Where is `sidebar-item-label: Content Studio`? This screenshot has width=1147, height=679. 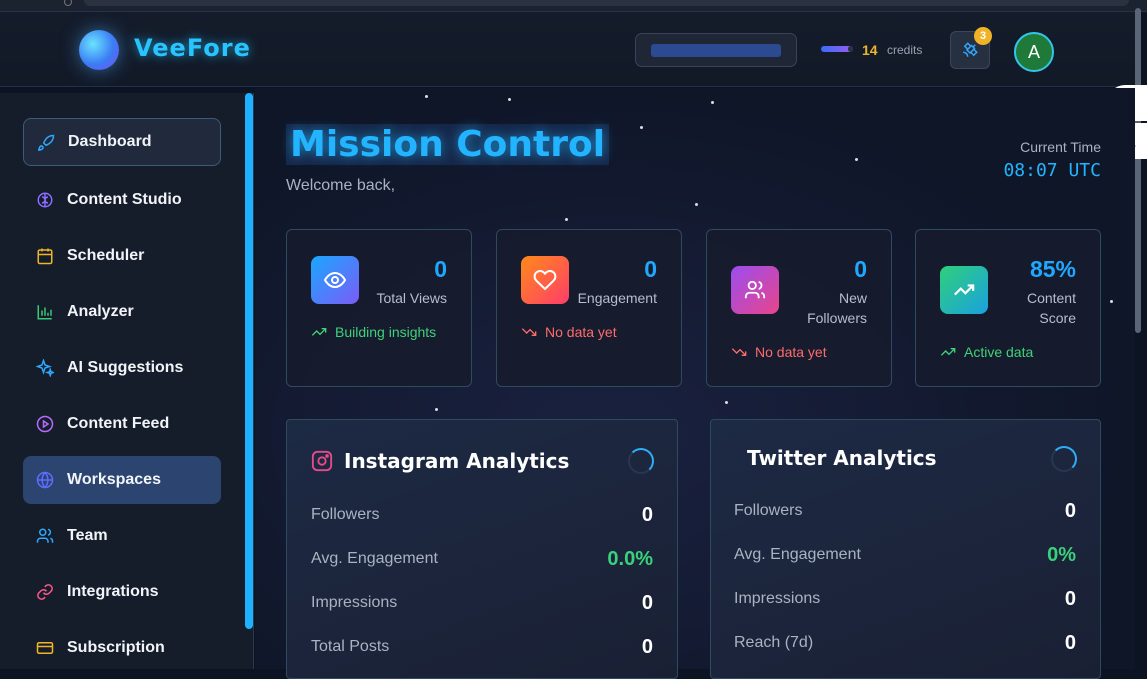
sidebar-item-label: Content Studio is located at coordinates (124, 199).